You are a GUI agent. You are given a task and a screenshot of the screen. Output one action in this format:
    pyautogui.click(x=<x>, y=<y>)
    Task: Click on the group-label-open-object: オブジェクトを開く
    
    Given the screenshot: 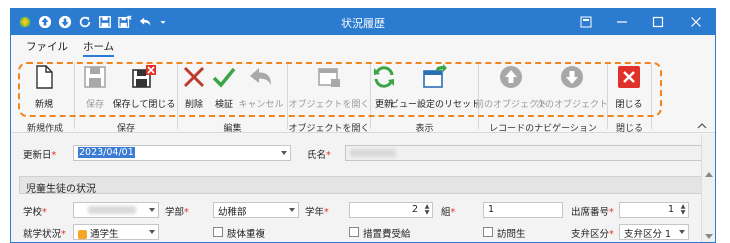 What is the action you would take?
    pyautogui.click(x=329, y=129)
    